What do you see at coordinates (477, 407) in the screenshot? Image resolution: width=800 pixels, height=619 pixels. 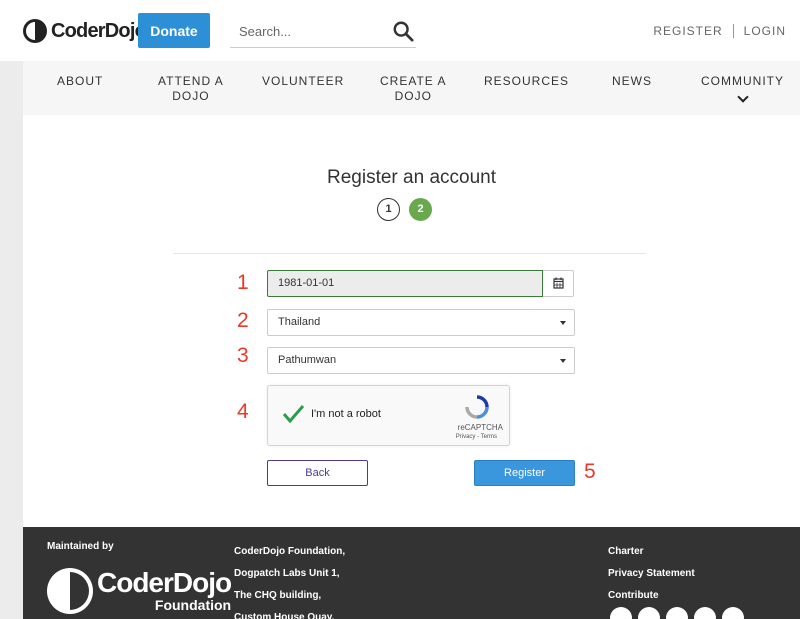 I see `recaptcha-logo-icon` at bounding box center [477, 407].